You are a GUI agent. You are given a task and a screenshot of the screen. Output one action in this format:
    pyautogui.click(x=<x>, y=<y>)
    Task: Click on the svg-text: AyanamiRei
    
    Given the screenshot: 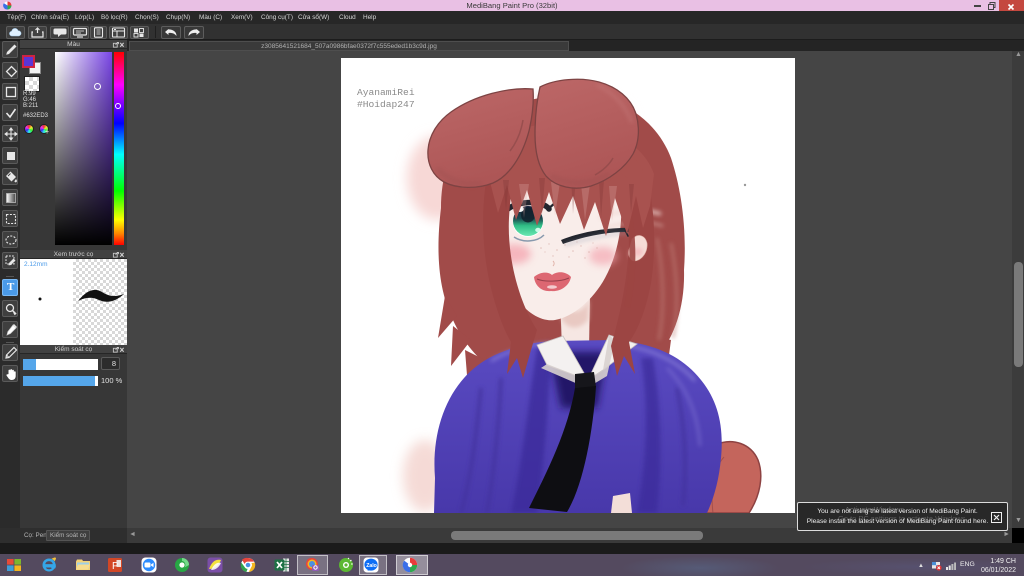 What is the action you would take?
    pyautogui.click(x=386, y=92)
    